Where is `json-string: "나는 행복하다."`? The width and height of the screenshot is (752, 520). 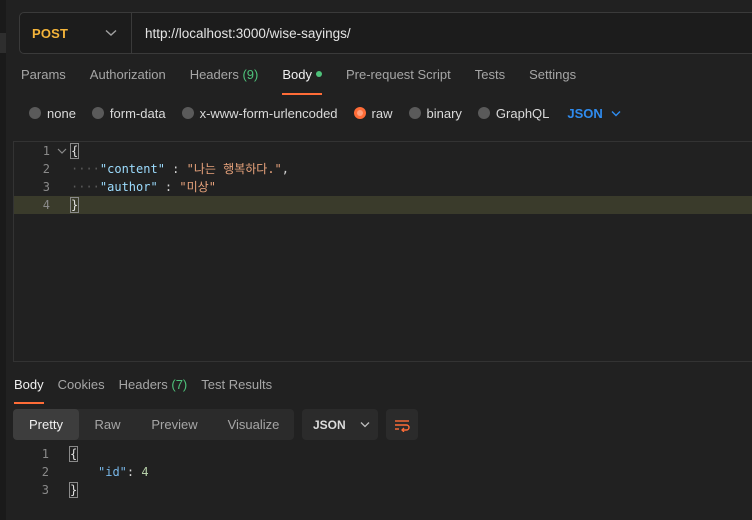
json-string: "나는 행복하다." is located at coordinates (234, 169).